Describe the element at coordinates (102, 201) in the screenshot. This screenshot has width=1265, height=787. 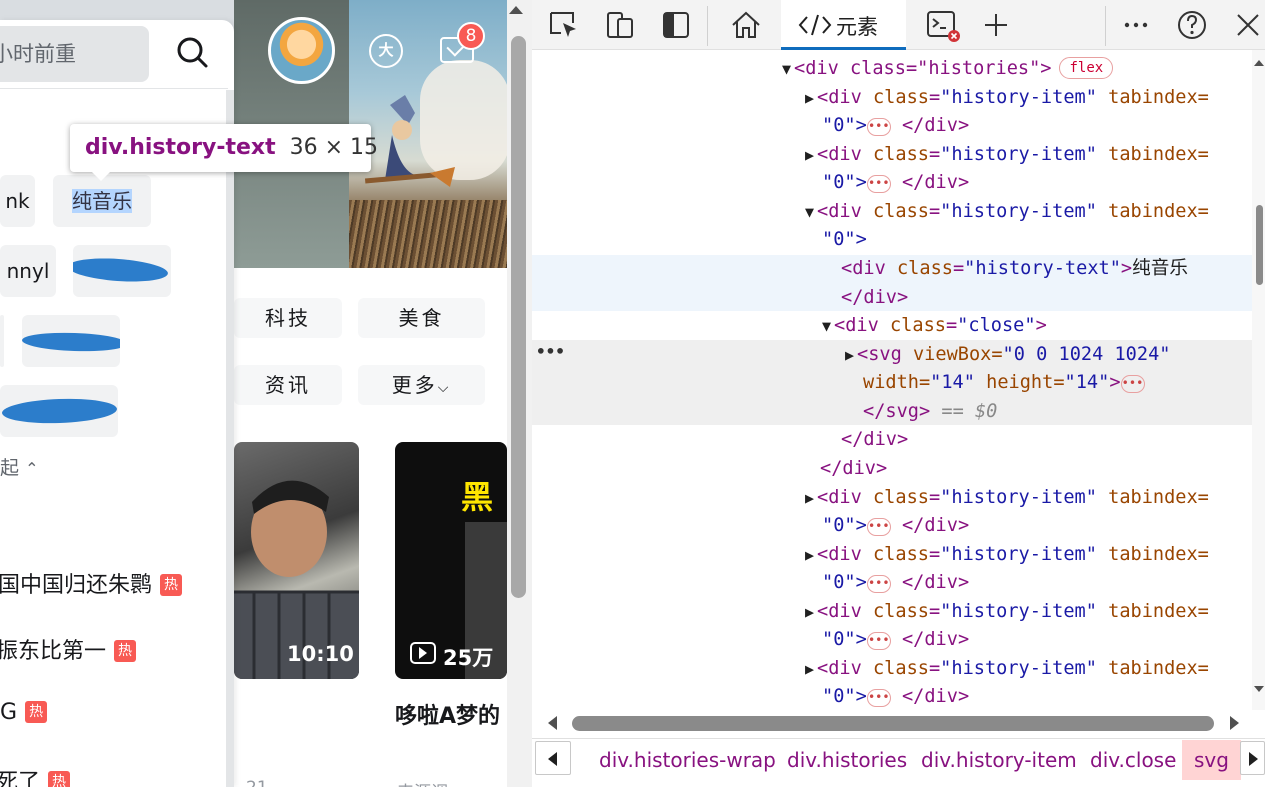
I see `history-tag-selected: 纯音乐` at that location.